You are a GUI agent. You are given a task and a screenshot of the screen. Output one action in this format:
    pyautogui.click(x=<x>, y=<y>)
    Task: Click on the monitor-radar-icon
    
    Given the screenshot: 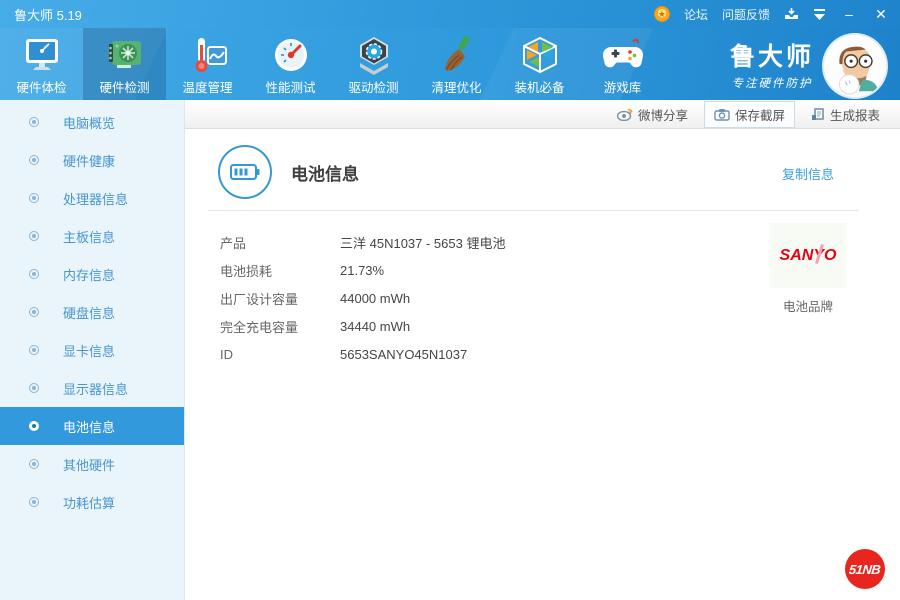 What is the action you would take?
    pyautogui.click(x=42, y=55)
    